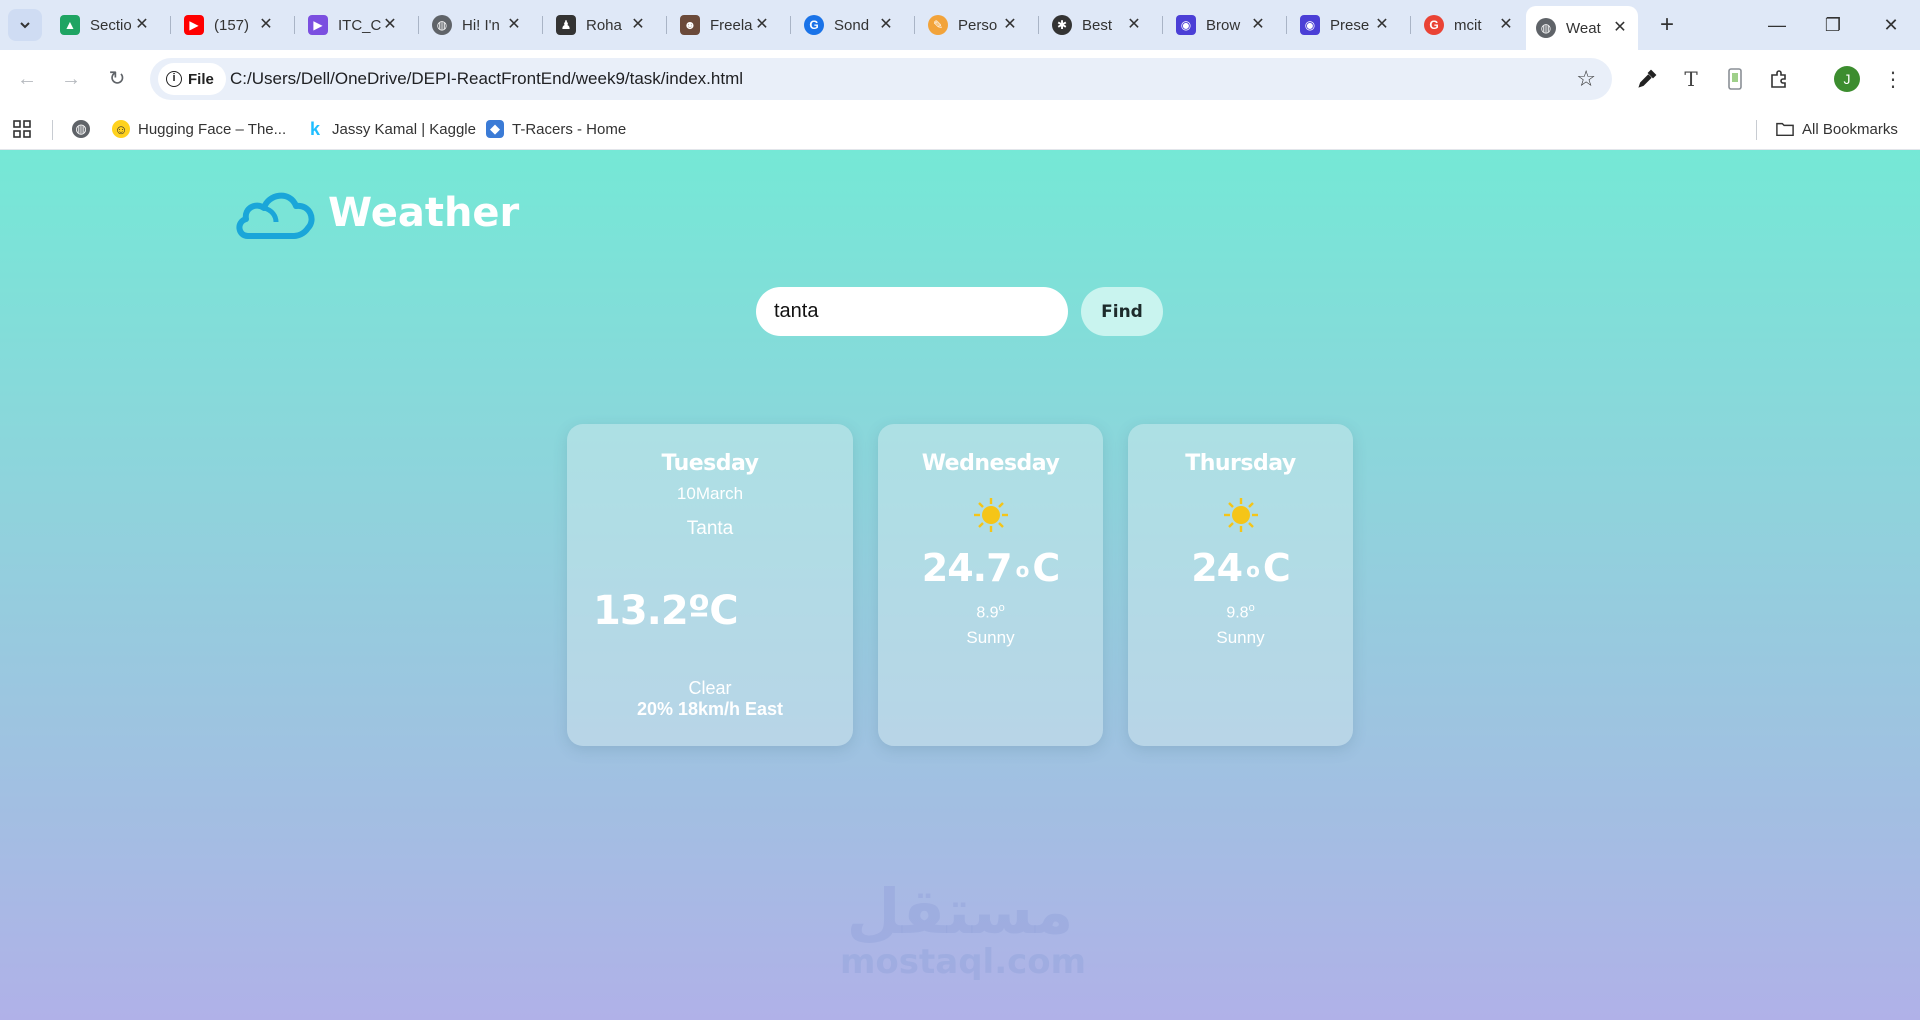  I want to click on forecast-date: 10March, so click(710, 493).